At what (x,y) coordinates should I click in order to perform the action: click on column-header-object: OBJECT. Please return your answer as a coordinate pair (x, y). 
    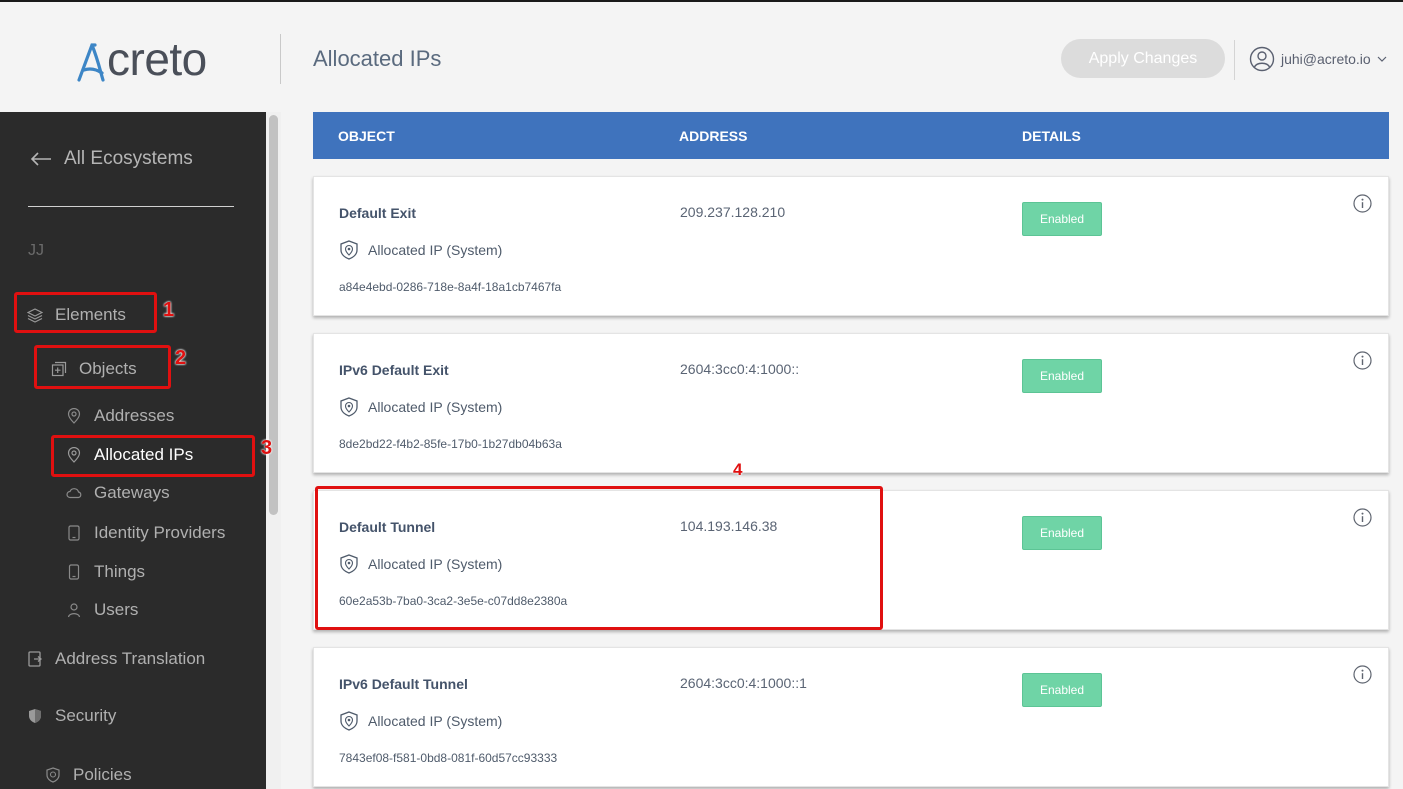
    Looking at the image, I should click on (366, 136).